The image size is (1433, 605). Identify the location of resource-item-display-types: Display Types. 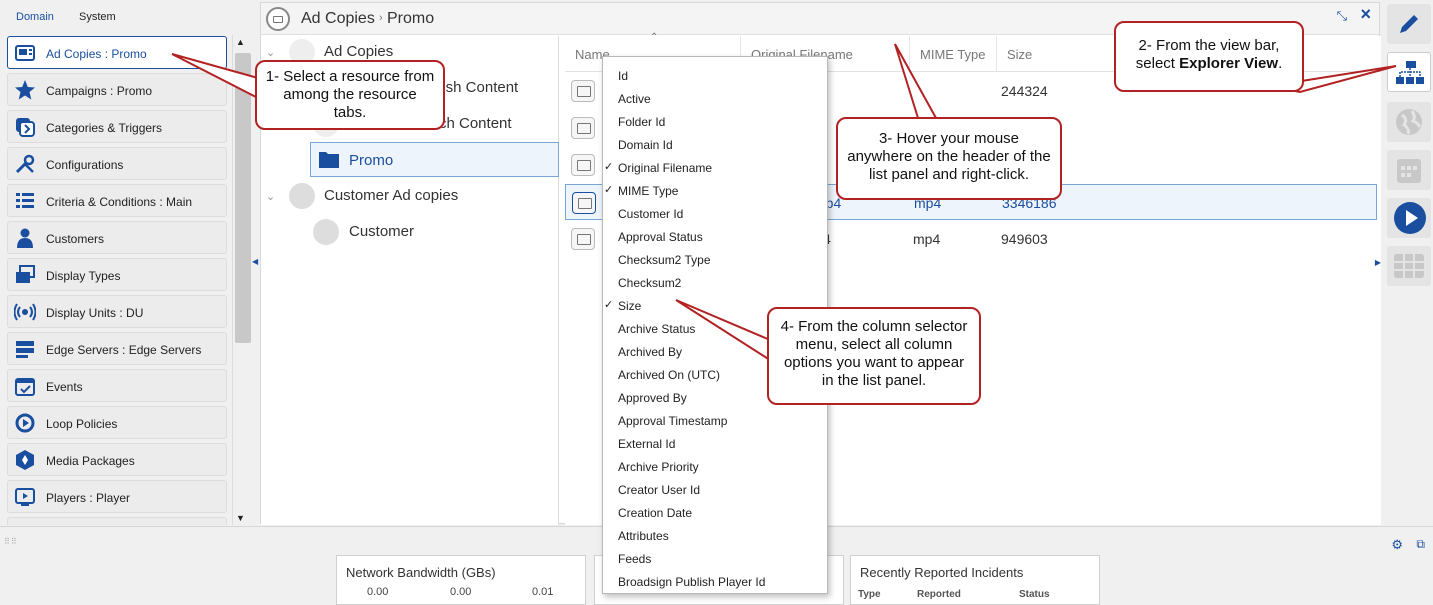
(117, 274).